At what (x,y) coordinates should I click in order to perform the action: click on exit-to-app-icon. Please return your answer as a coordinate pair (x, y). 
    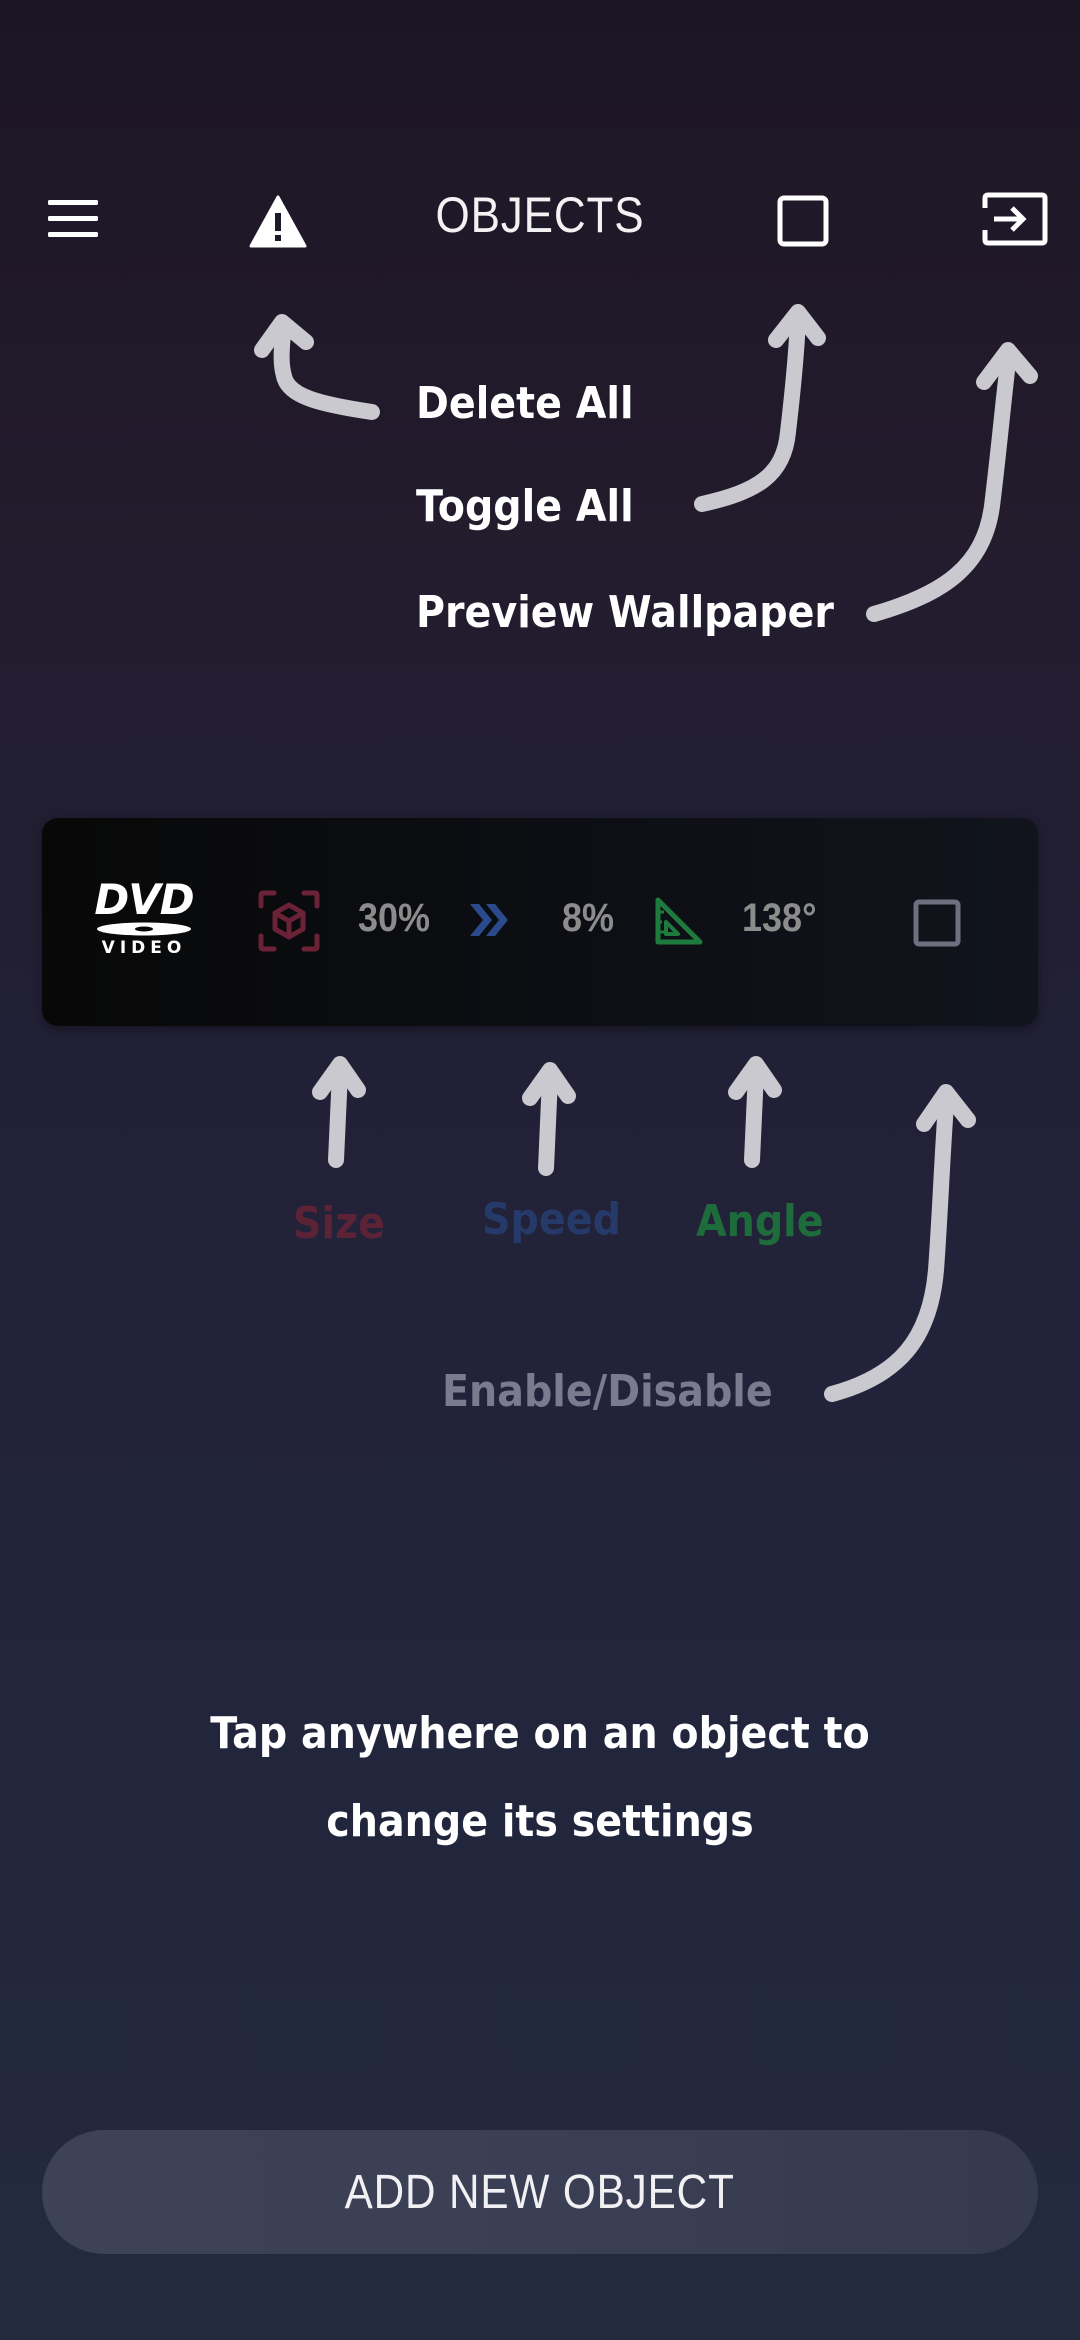
    Looking at the image, I should click on (1015, 219).